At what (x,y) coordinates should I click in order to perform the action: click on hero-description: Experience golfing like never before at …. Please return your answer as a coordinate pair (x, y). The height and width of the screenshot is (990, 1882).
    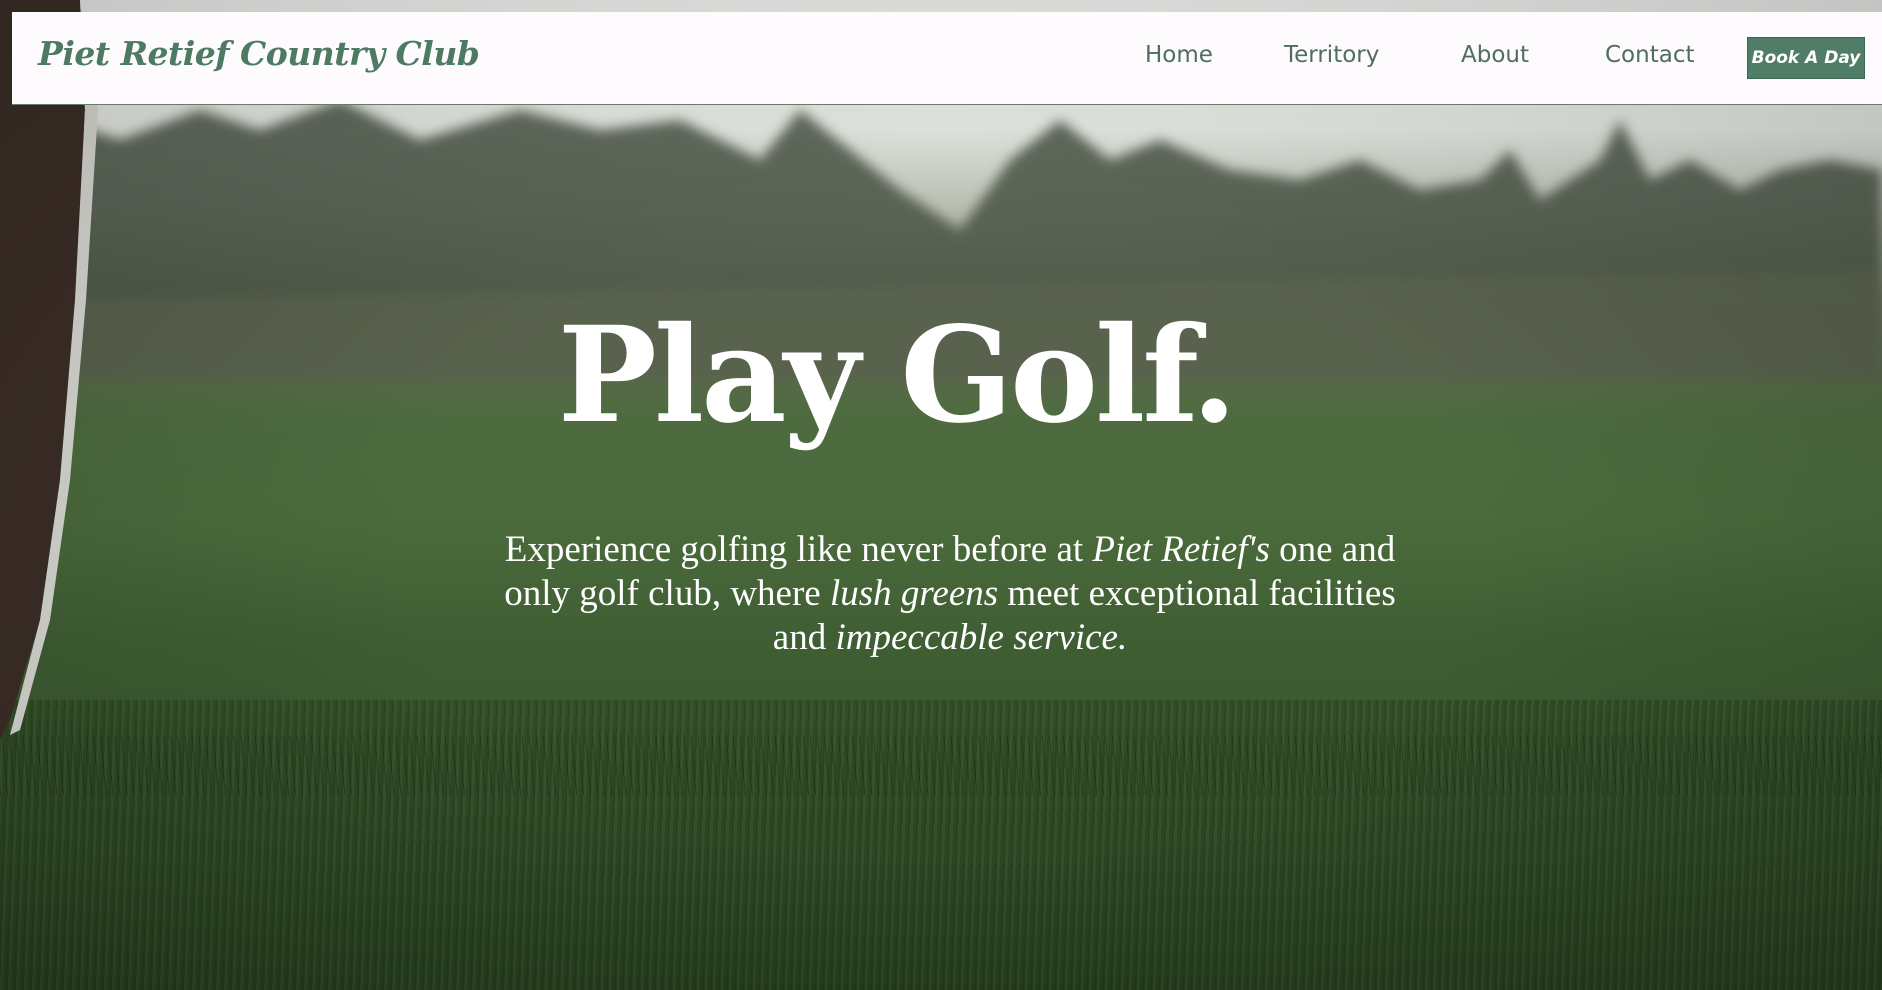
    Looking at the image, I should click on (950, 594).